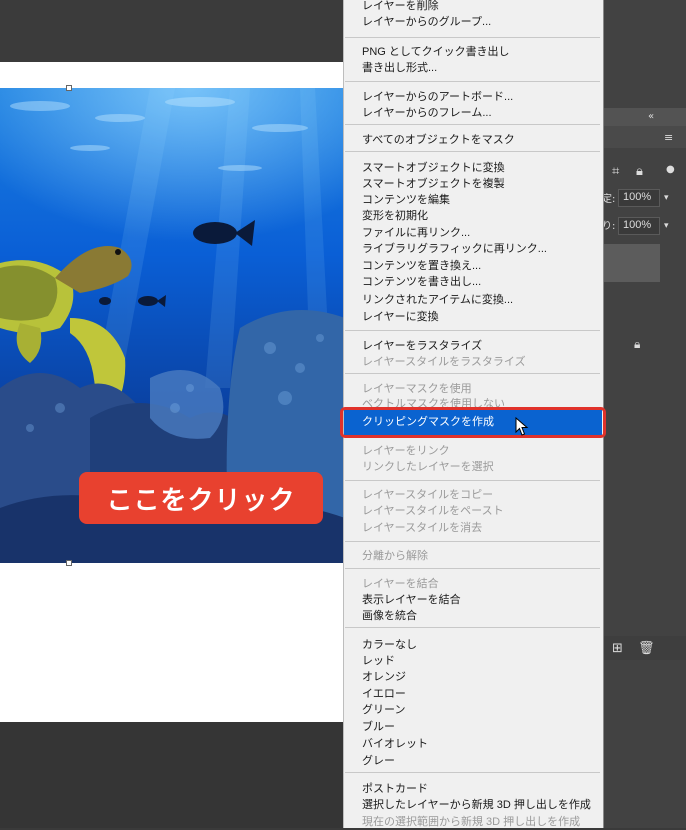 The width and height of the screenshot is (686, 830). I want to click on lock-all-icon: 🔒︎, so click(639, 171).